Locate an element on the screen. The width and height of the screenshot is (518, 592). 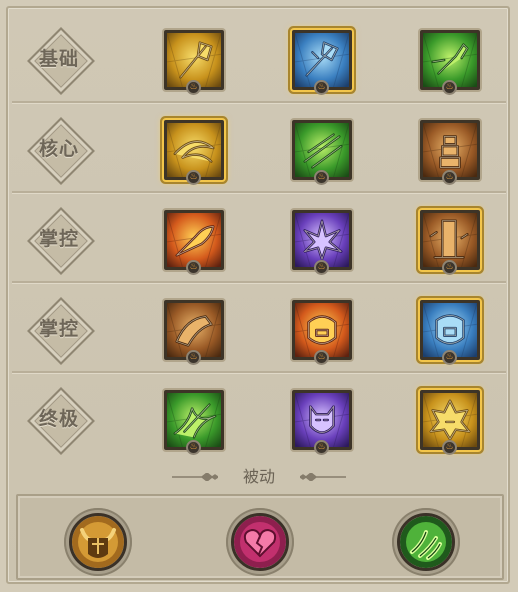
ice-axe-icon is located at coordinates (322, 60).